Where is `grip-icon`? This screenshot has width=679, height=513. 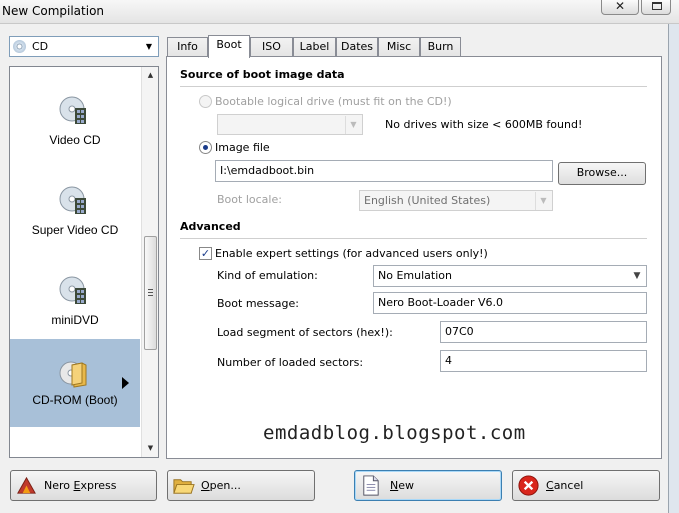
grip-icon is located at coordinates (150, 292).